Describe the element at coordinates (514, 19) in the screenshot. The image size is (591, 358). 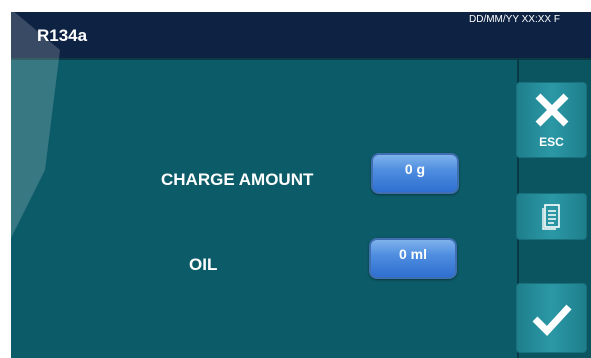
I see `datetime-display: DD/MM/YY XX:XX F` at that location.